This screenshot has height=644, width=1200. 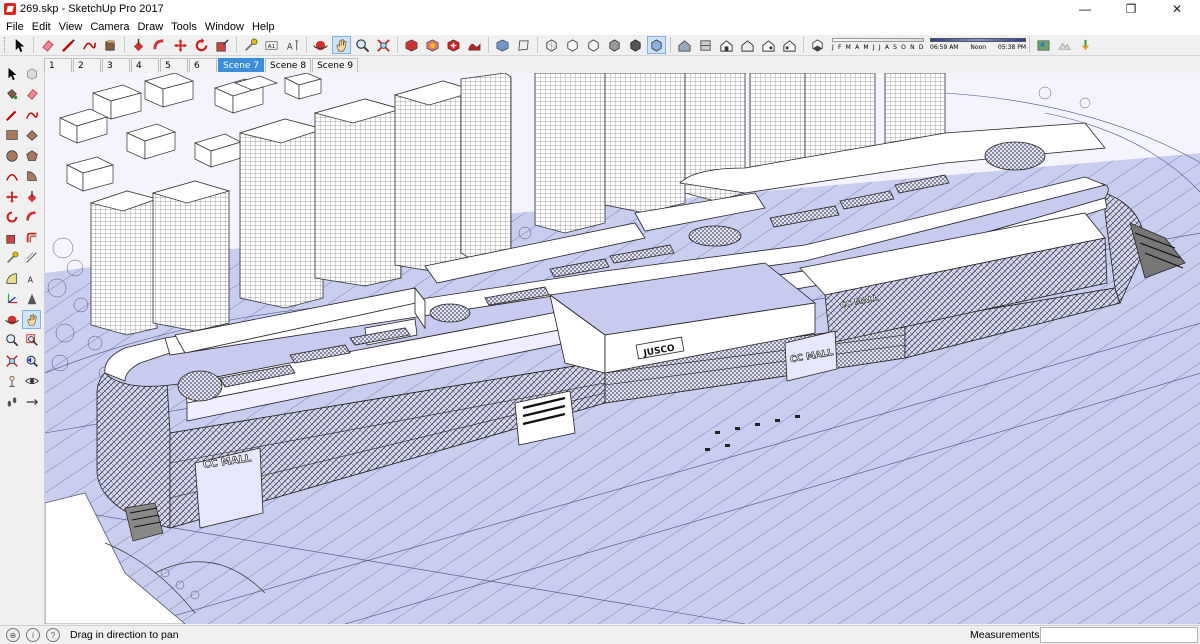 What do you see at coordinates (31, 381) in the screenshot?
I see `look-around-button` at bounding box center [31, 381].